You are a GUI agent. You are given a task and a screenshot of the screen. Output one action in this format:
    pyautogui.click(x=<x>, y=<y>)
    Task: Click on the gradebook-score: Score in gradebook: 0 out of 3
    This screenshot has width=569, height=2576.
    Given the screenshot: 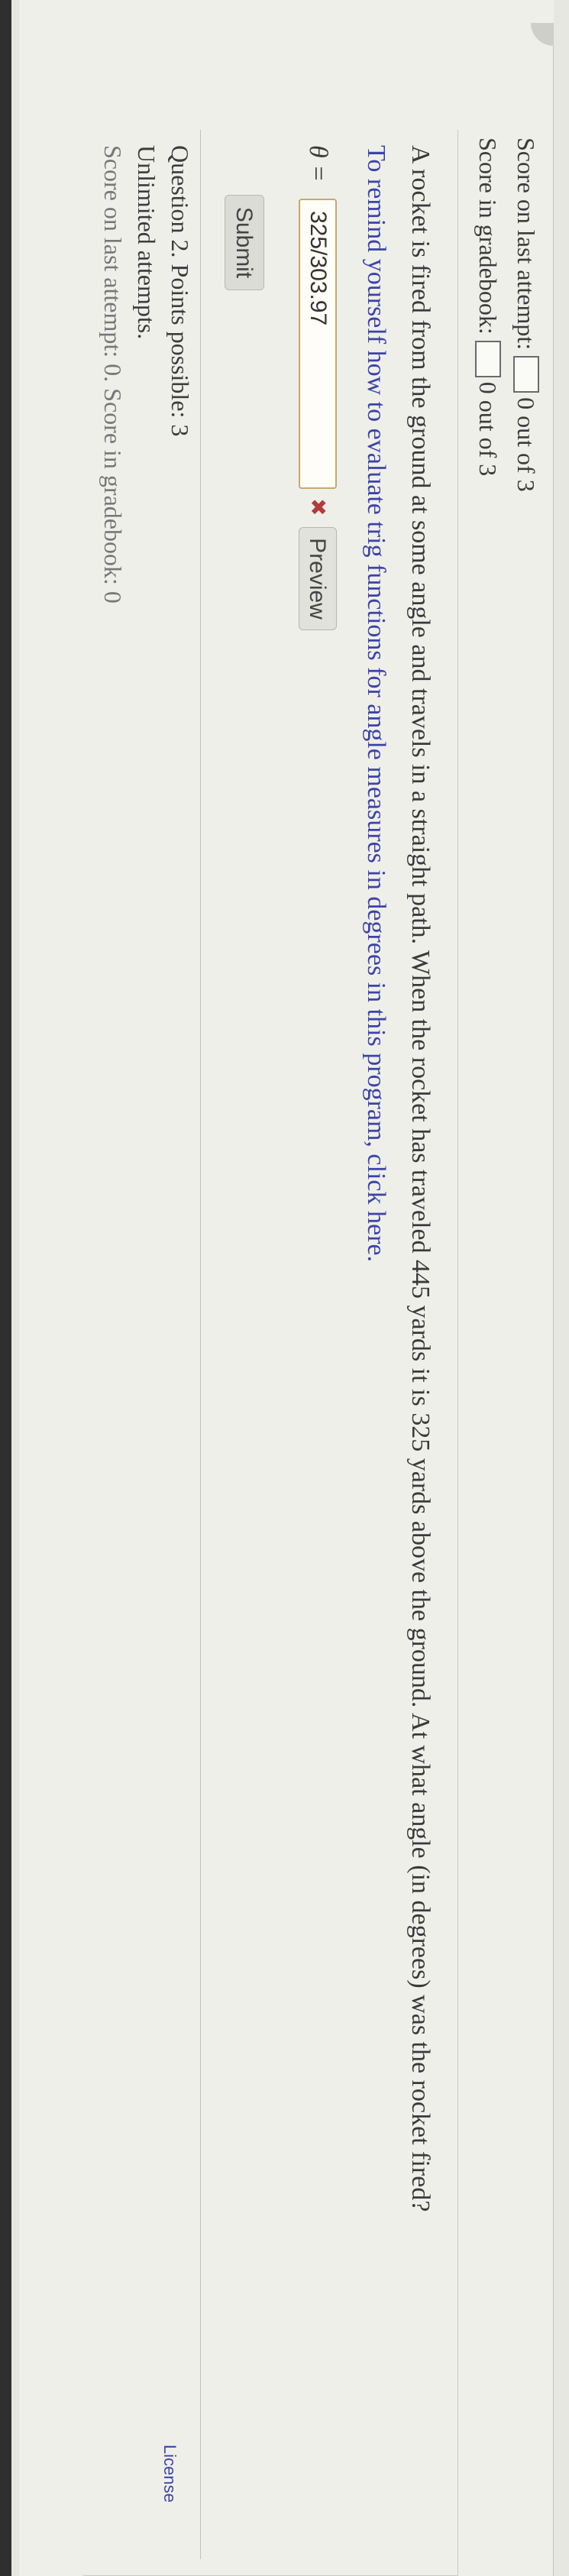 What is the action you would take?
    pyautogui.click(x=488, y=307)
    